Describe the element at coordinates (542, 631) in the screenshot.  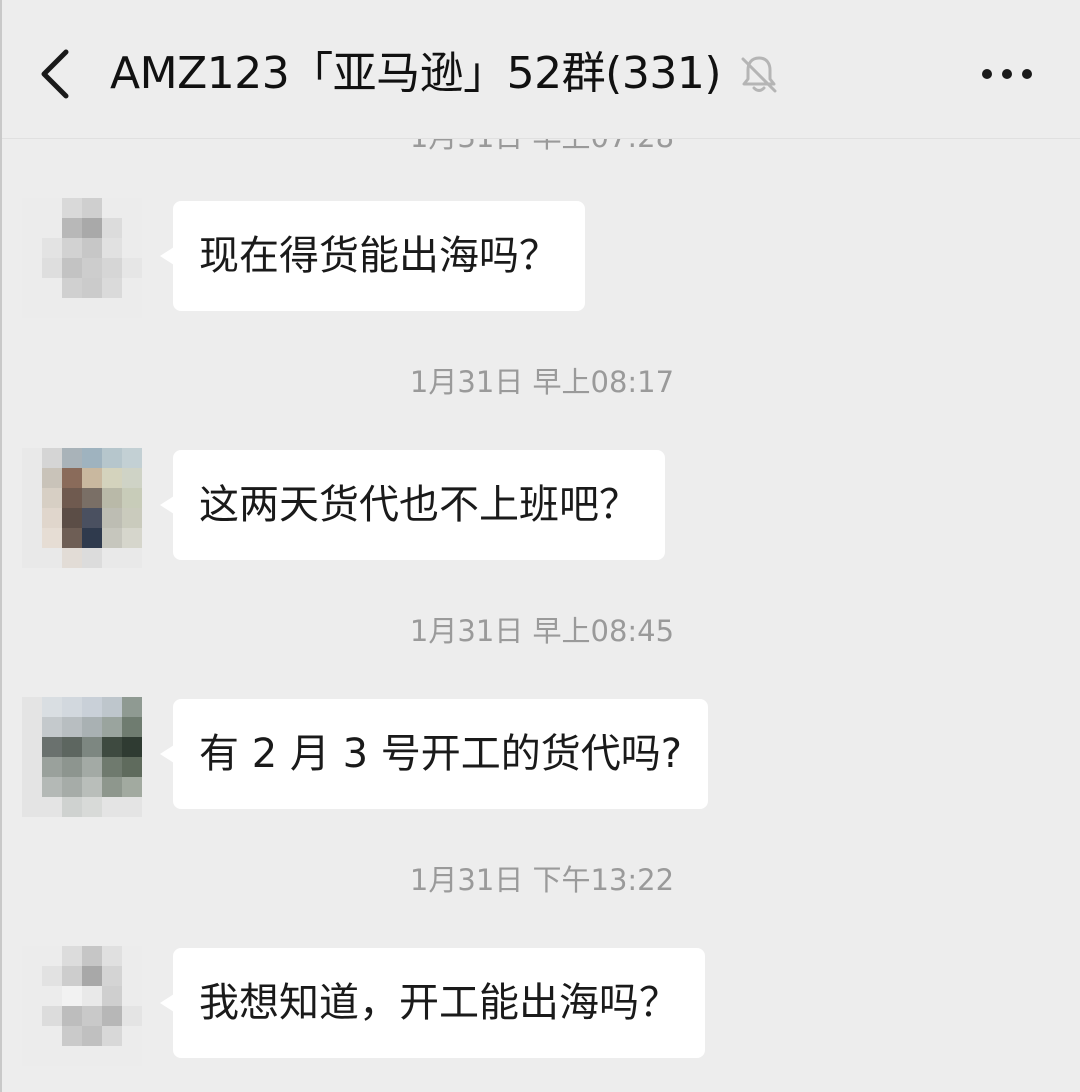
I see `timestamp: 1月31日 早上08:45` at that location.